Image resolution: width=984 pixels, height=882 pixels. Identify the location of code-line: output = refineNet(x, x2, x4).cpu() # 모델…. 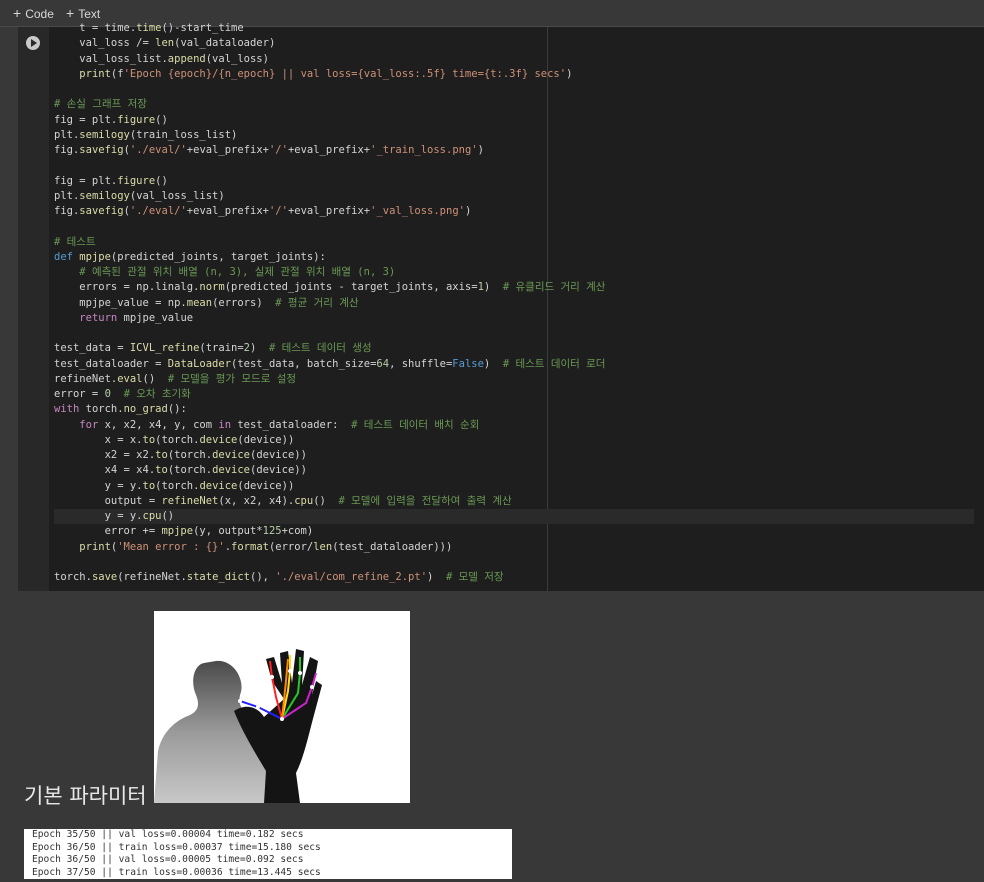
(514, 501).